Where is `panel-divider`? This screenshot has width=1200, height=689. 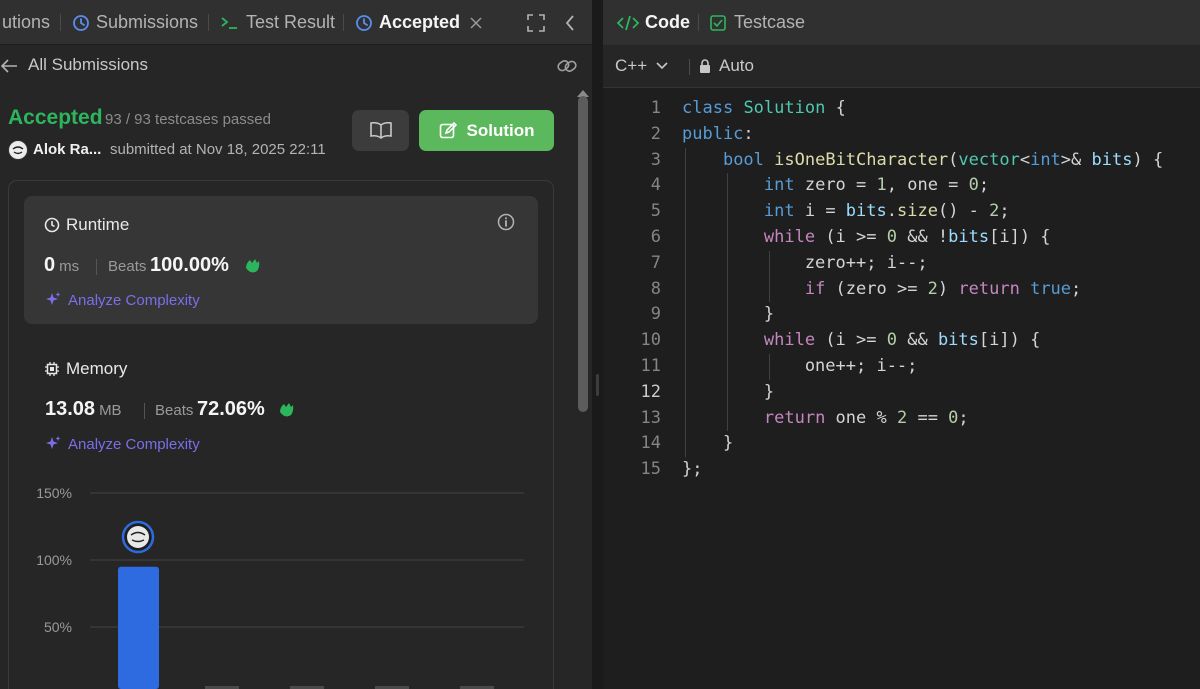 panel-divider is located at coordinates (597, 344).